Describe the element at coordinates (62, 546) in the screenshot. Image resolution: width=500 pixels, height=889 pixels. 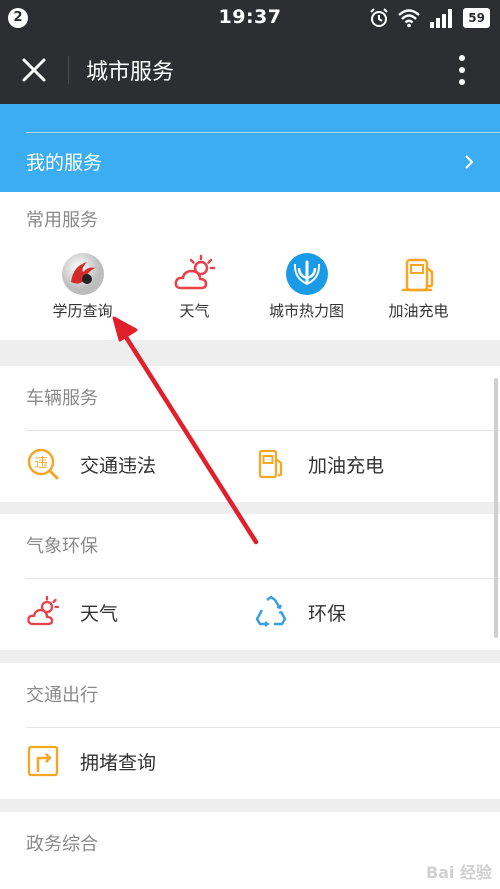
I see `section-title: 气象环保` at that location.